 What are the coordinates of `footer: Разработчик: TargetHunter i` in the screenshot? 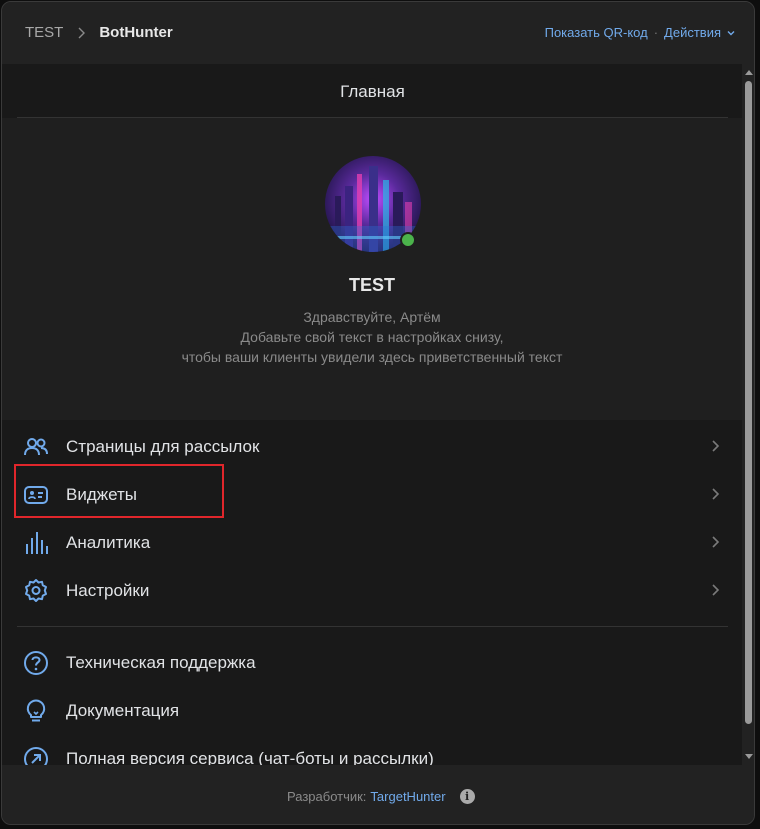 It's located at (378, 794).